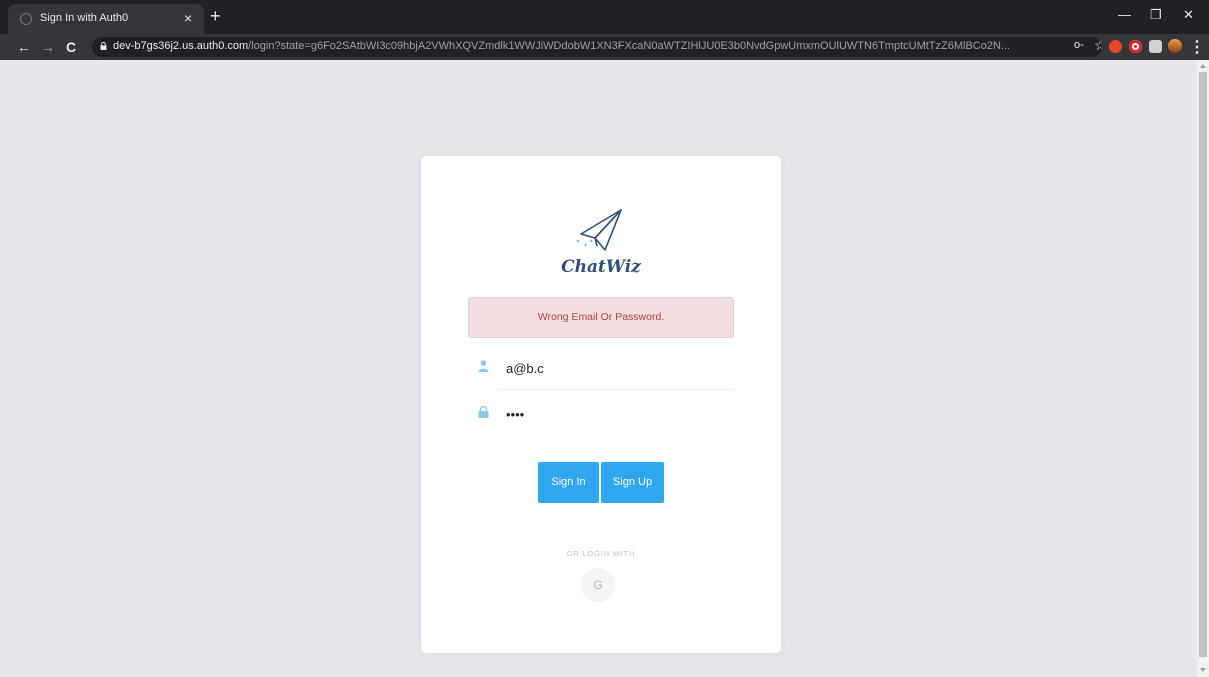 Image resolution: width=1209 pixels, height=677 pixels. I want to click on extension-record-icon, so click(1135, 46).